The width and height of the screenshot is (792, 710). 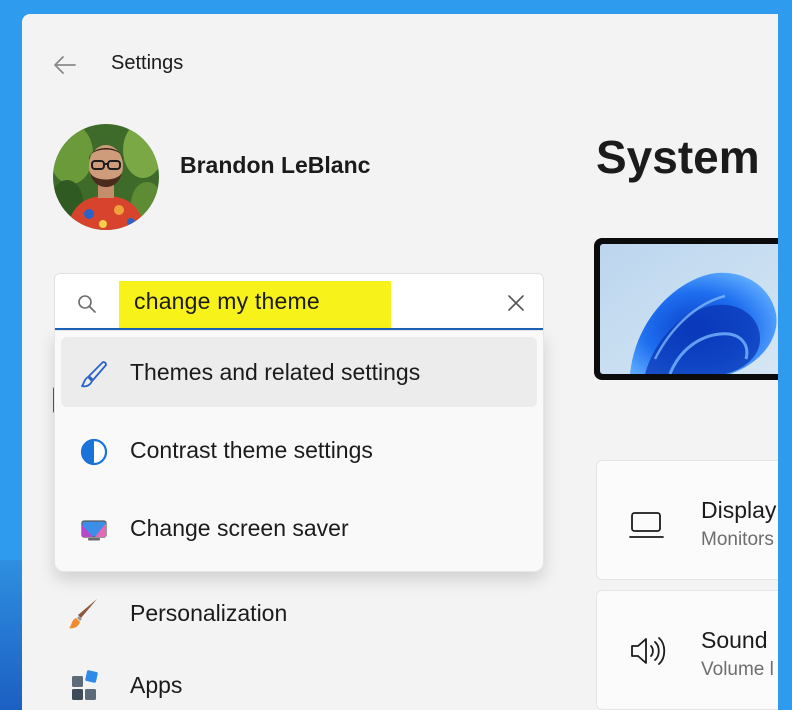 I want to click on wallpaper-image, so click(x=689, y=309).